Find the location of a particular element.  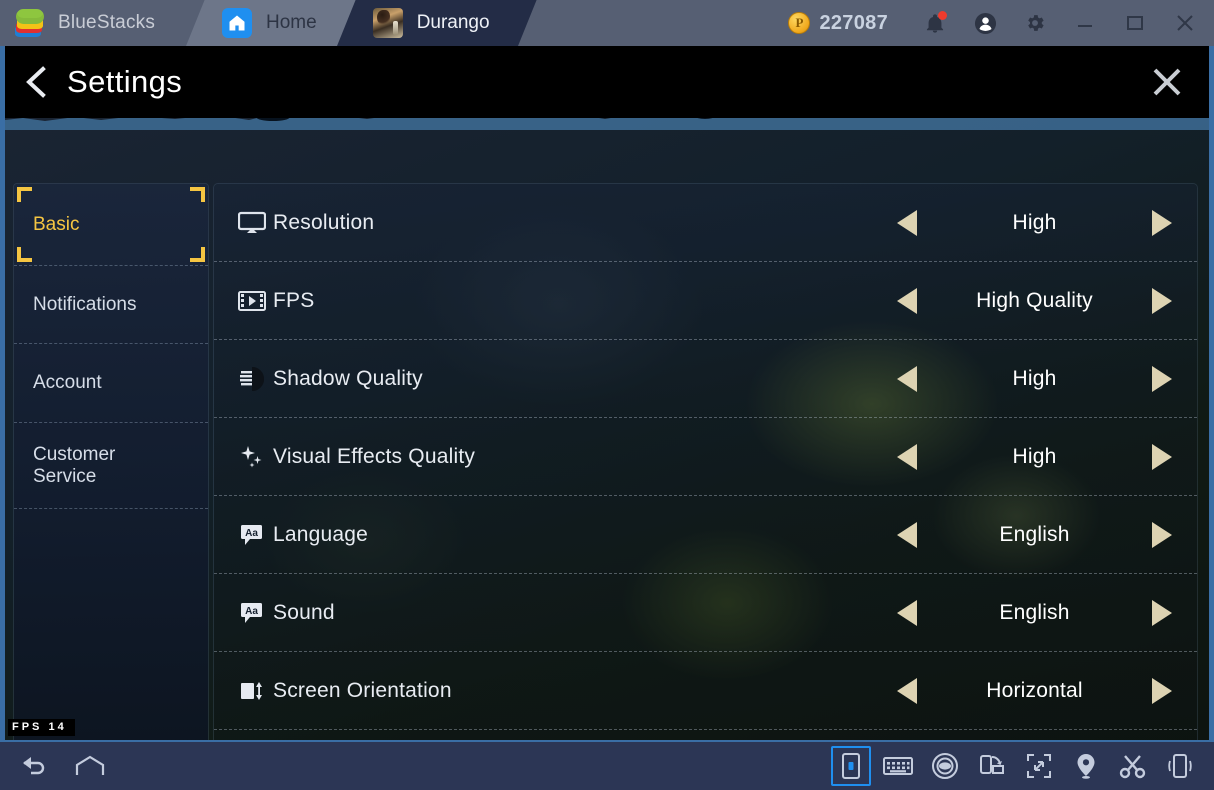

rotate-button is located at coordinates (992, 766).